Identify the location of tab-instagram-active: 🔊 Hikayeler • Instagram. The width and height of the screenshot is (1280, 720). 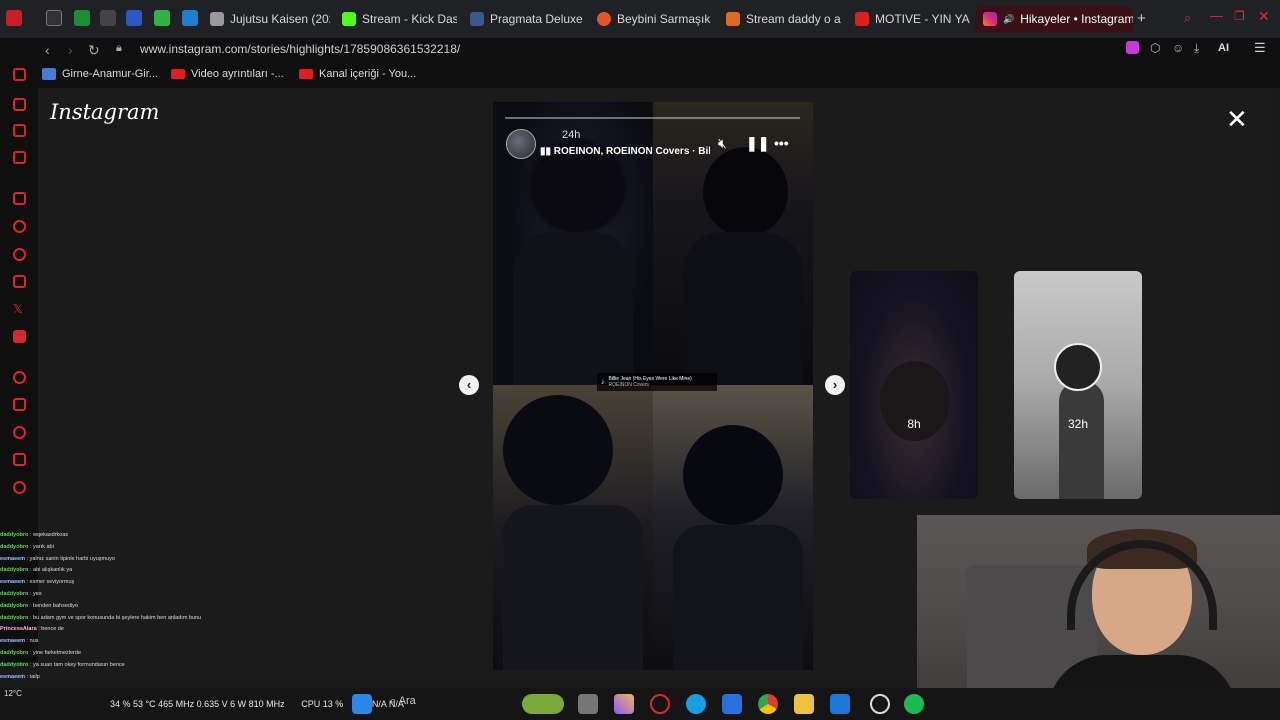
(1054, 19).